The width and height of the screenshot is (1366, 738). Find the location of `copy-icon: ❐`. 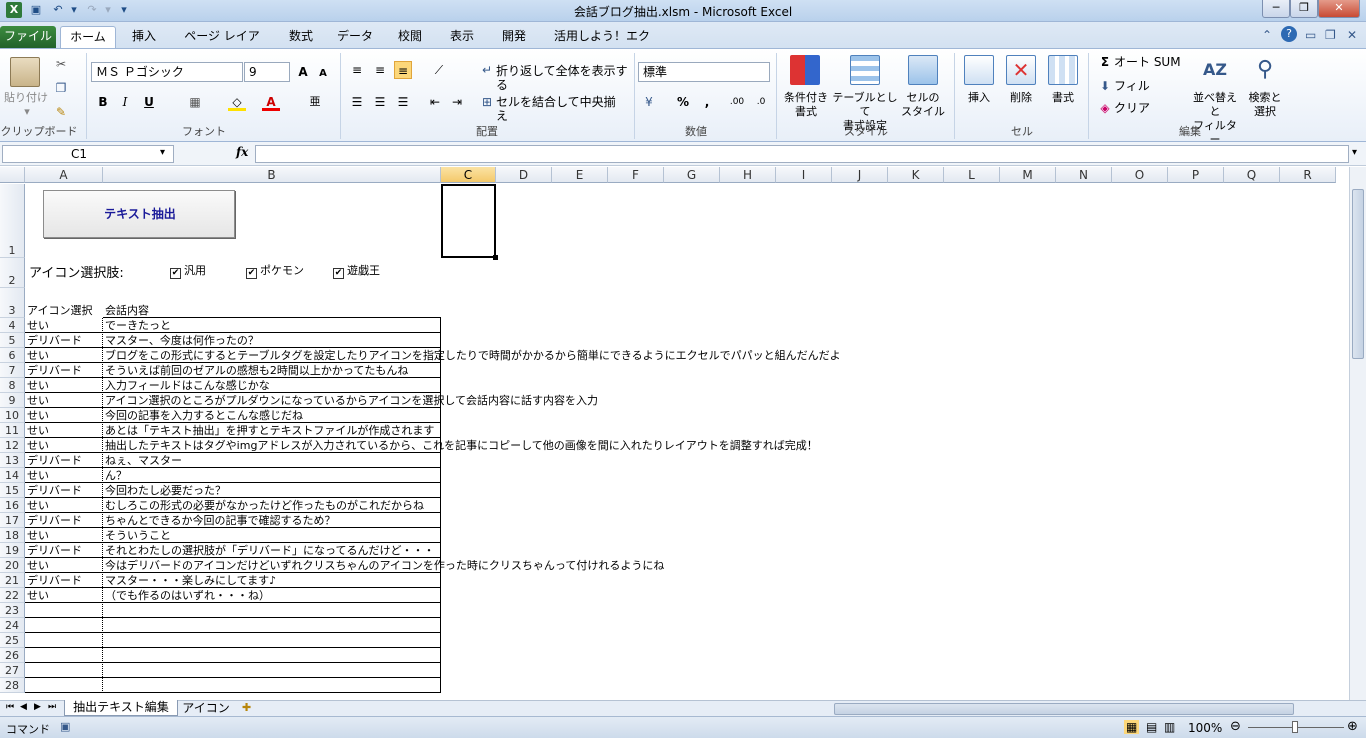

copy-icon: ❐ is located at coordinates (61, 88).